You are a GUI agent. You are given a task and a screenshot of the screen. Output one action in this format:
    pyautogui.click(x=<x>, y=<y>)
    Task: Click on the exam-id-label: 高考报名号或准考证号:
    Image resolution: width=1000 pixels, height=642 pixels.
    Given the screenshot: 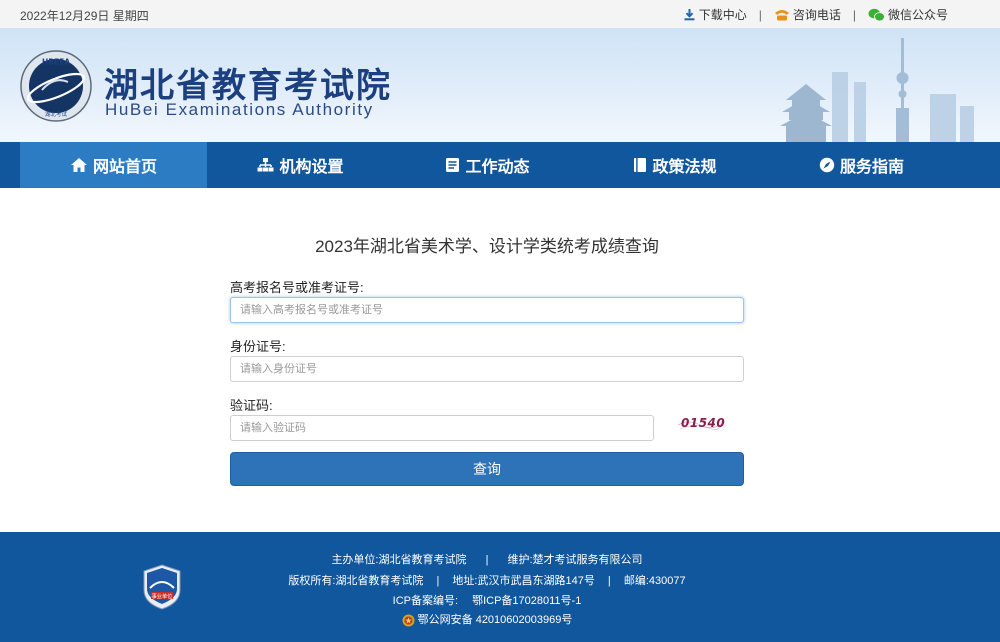 What is the action you would take?
    pyautogui.click(x=297, y=287)
    